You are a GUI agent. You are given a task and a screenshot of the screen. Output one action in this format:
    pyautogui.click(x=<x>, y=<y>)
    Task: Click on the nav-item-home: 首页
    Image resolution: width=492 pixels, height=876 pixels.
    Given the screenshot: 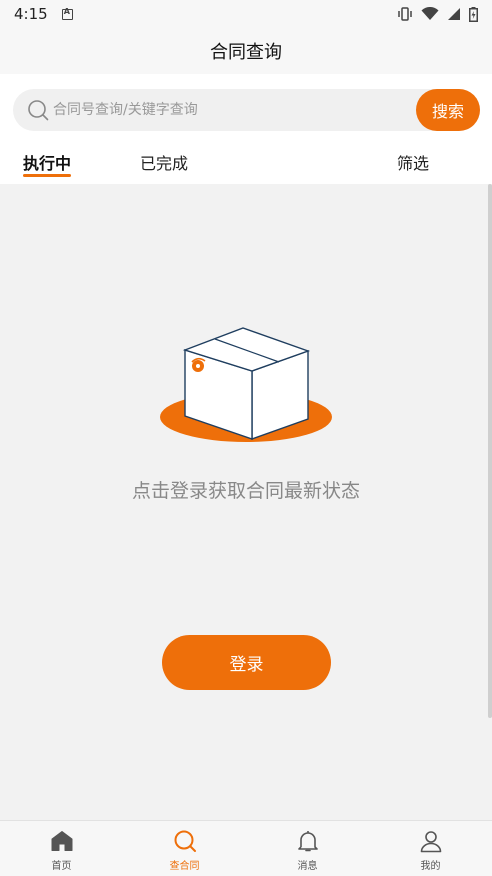 What is the action you would take?
    pyautogui.click(x=61, y=848)
    